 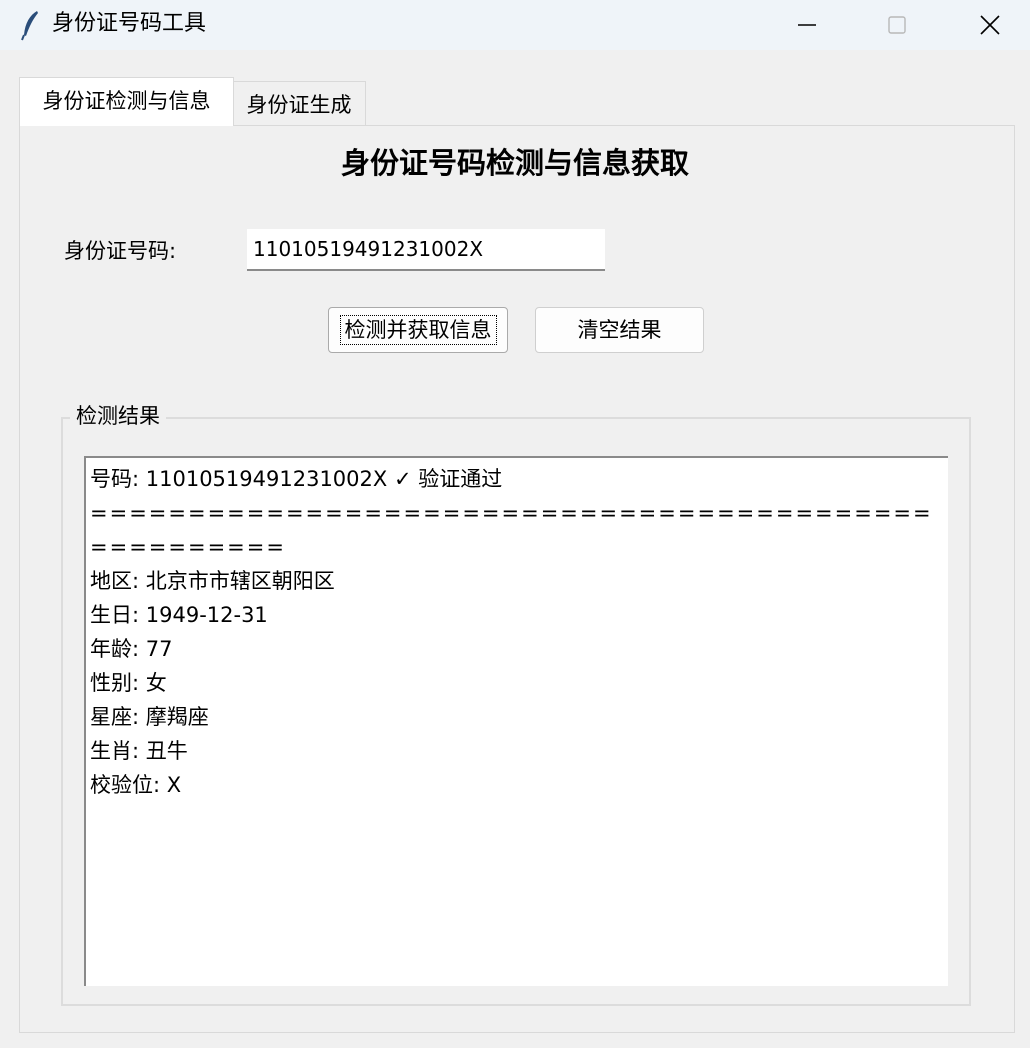 I want to click on minimize-icon, so click(x=807, y=25).